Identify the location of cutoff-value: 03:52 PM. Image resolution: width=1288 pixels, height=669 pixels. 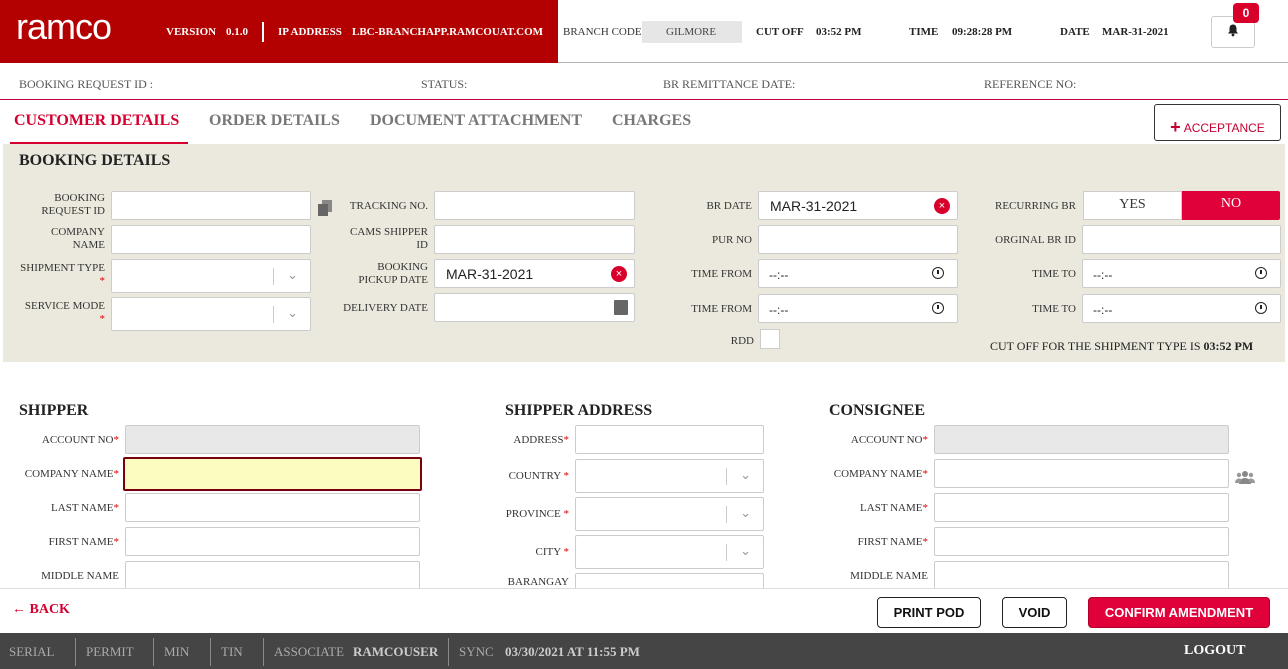
(839, 32).